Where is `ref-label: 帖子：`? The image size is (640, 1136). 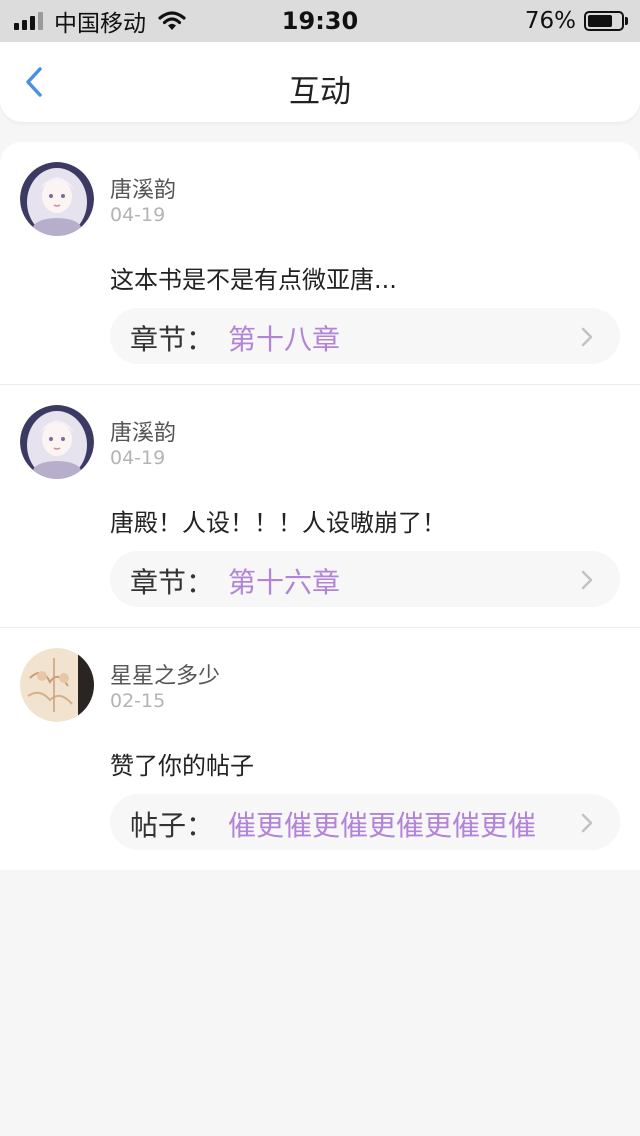
ref-label: 帖子： is located at coordinates (172, 825).